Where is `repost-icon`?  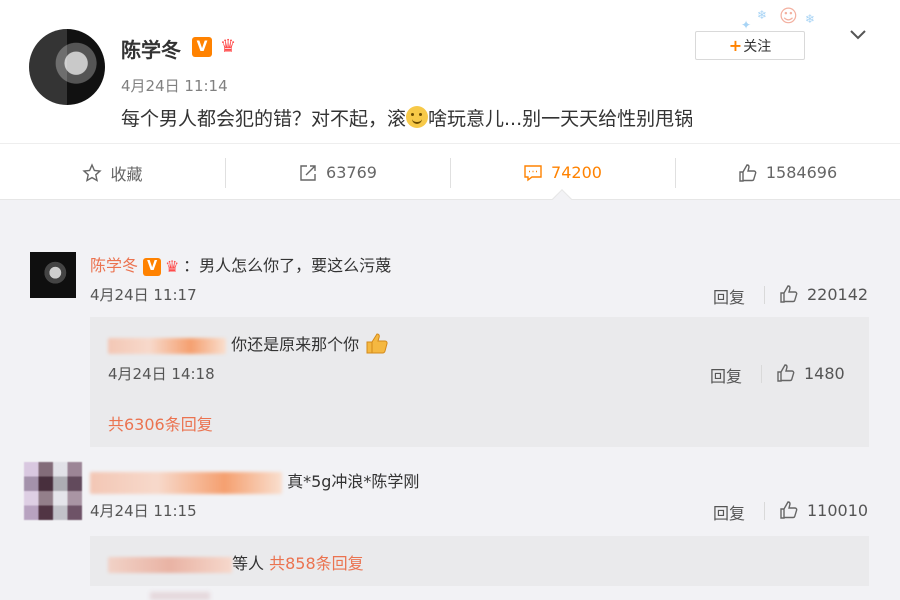 repost-icon is located at coordinates (308, 172).